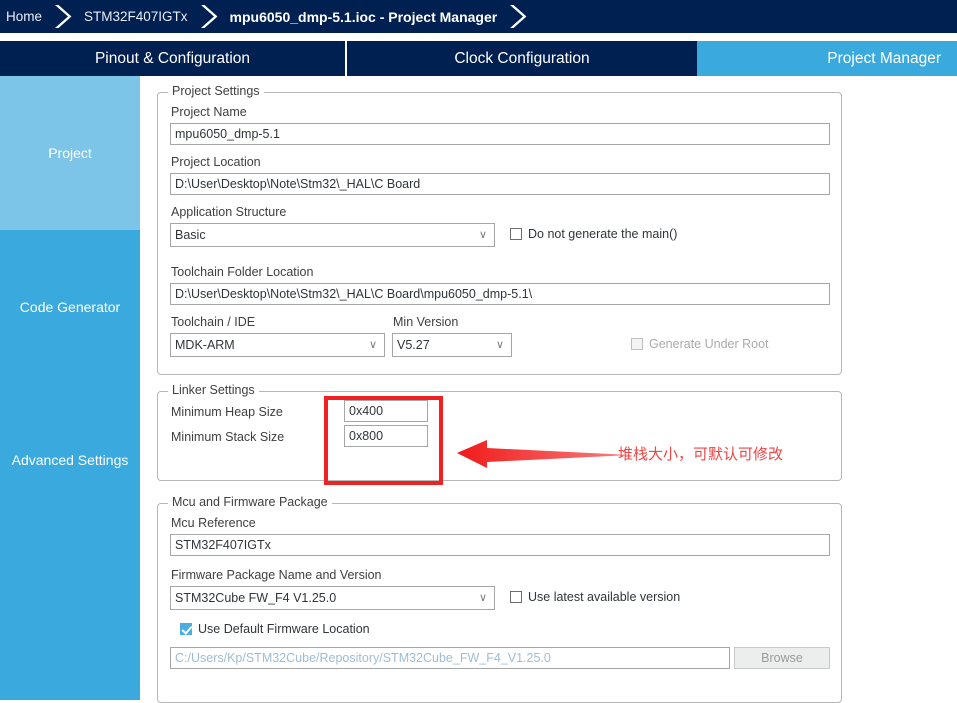 This screenshot has height=703, width=957. What do you see at coordinates (229, 212) in the screenshot?
I see `application-structure-label: Application Structure` at bounding box center [229, 212].